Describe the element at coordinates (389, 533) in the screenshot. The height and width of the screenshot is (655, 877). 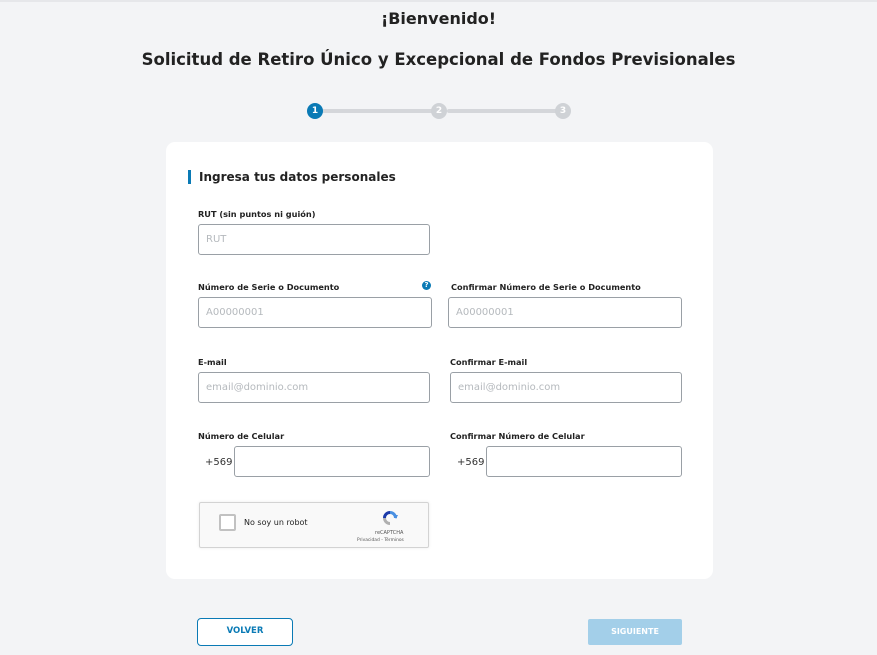
I see `recaptcha-brand: reCAPTCHA` at that location.